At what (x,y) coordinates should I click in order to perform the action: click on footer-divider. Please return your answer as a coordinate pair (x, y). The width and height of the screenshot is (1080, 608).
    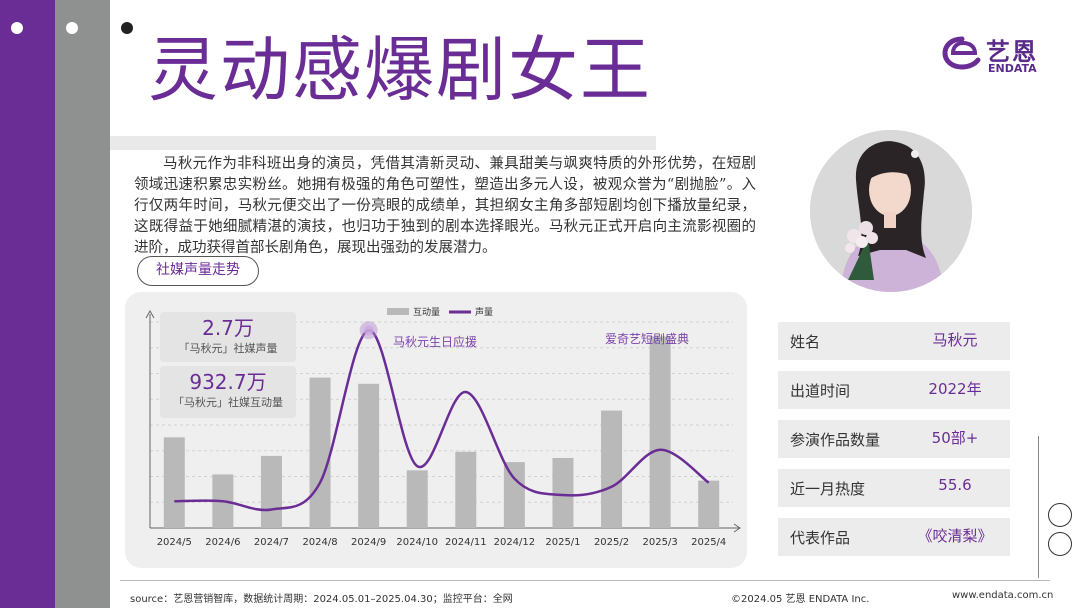
    Looking at the image, I should click on (585, 580).